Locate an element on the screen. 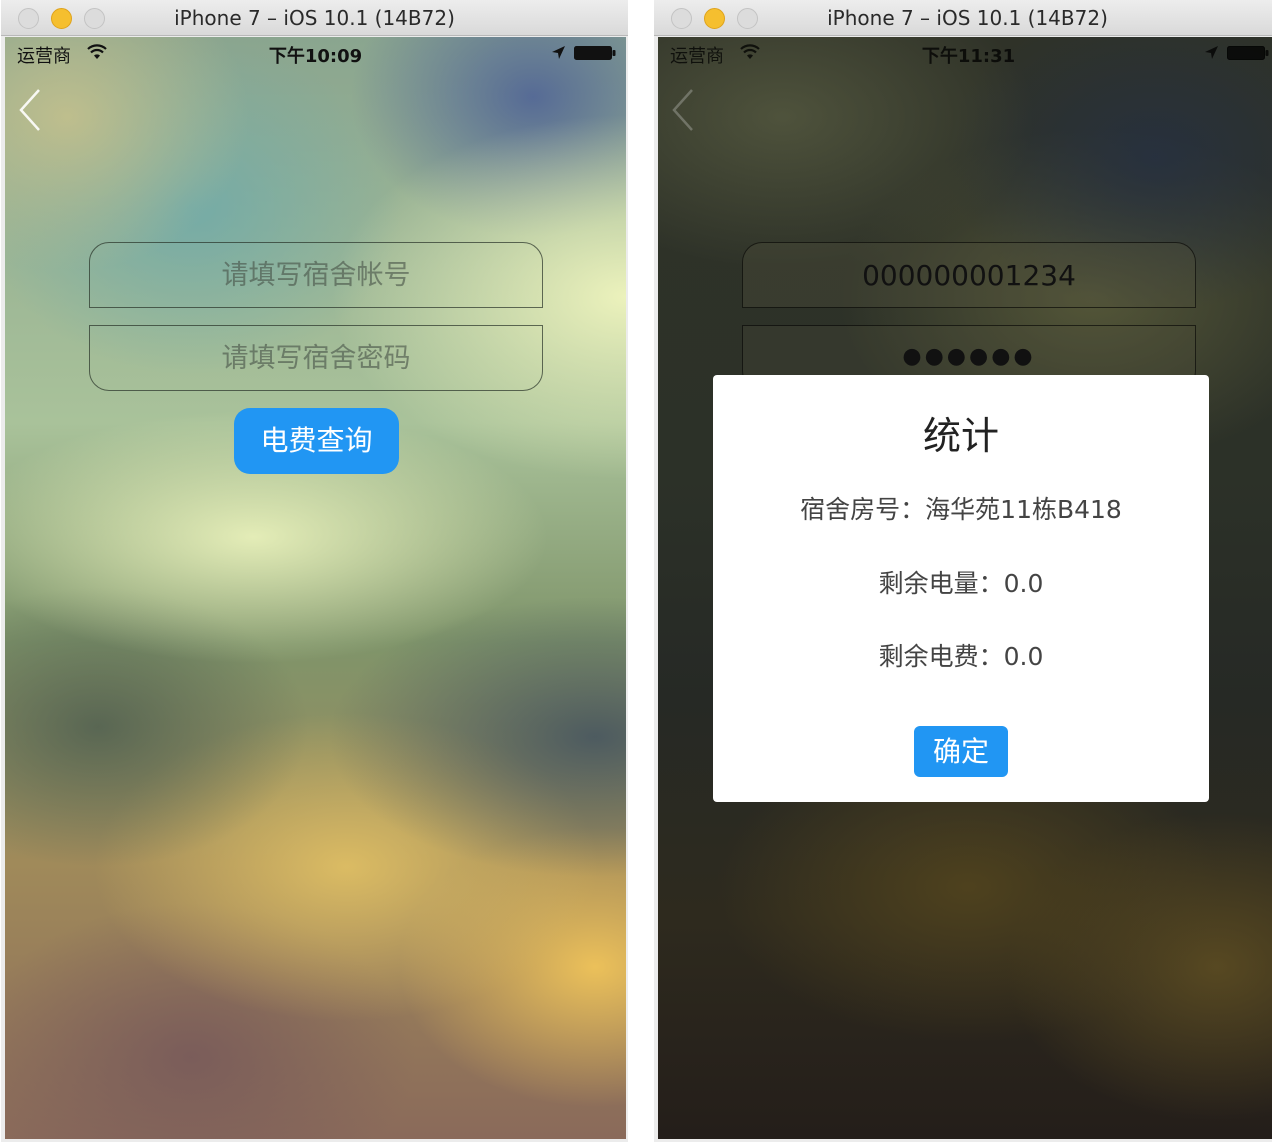 Image resolution: width=1272 pixels, height=1142 pixels. status-bar: 运营商 下午11:31 is located at coordinates (965, 53).